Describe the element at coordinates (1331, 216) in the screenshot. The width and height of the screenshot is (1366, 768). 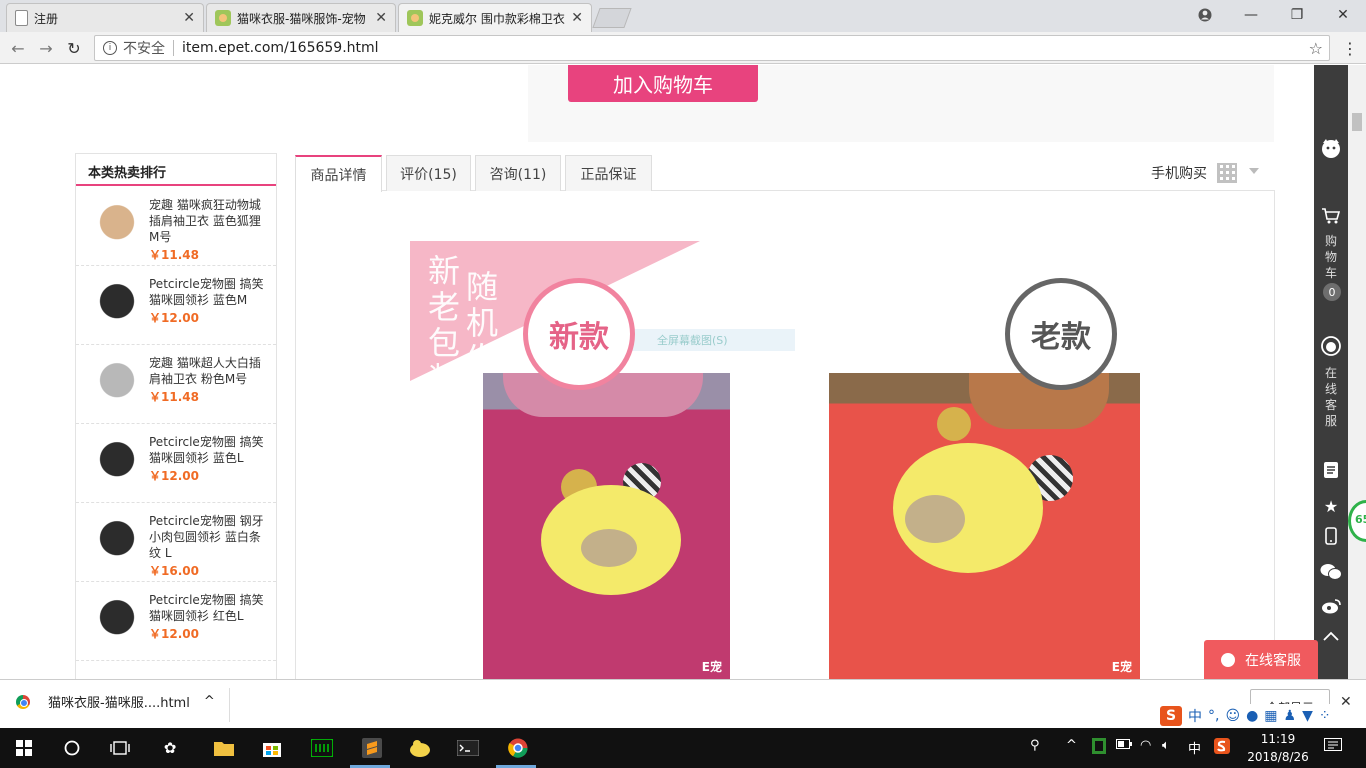
I see `cart-icon` at that location.